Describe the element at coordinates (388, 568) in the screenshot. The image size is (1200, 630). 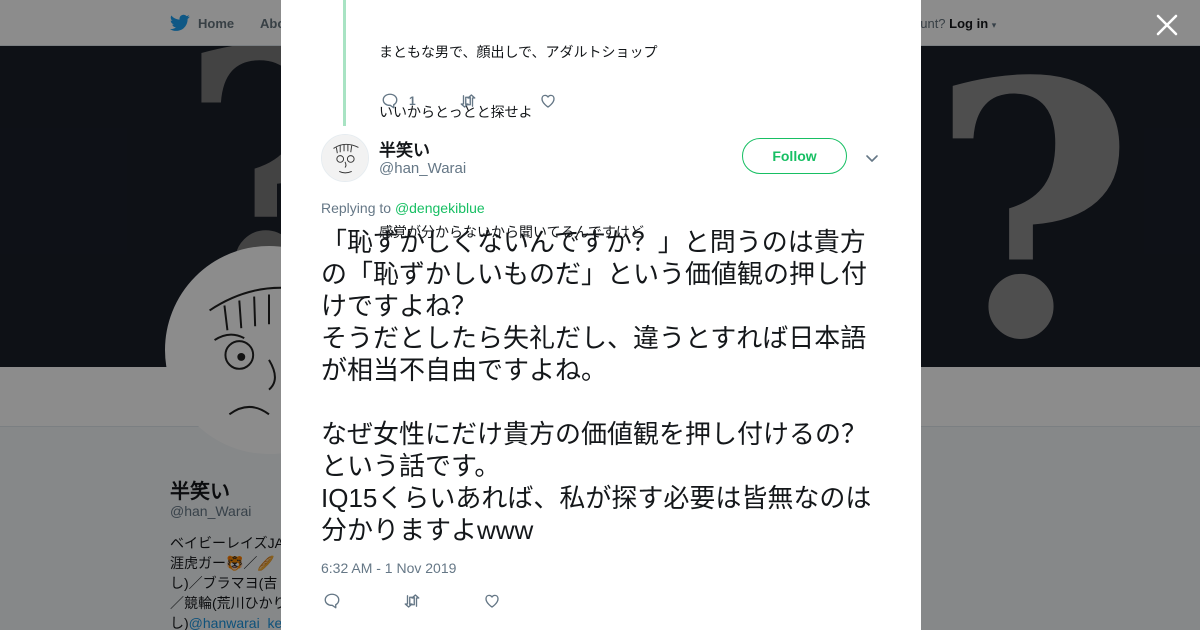
I see `tweet-timestamp: 6:32 AM - 1 Nov 2019` at that location.